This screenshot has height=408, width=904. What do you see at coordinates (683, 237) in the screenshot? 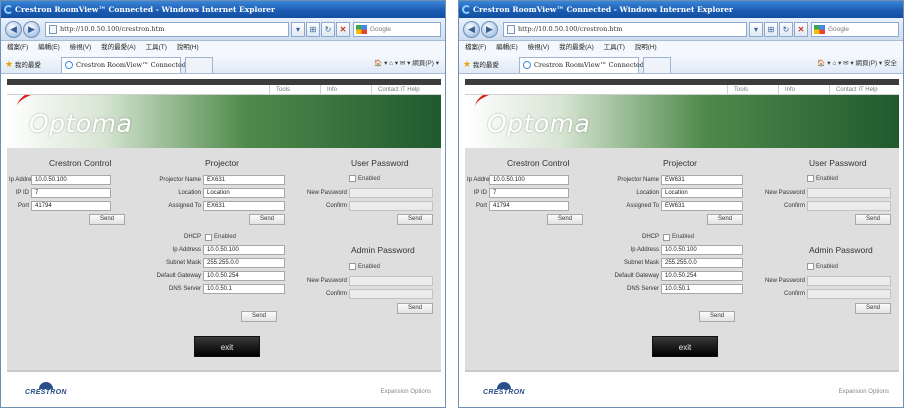
I see `dhcp-enabled-label: Enabled` at bounding box center [683, 237].